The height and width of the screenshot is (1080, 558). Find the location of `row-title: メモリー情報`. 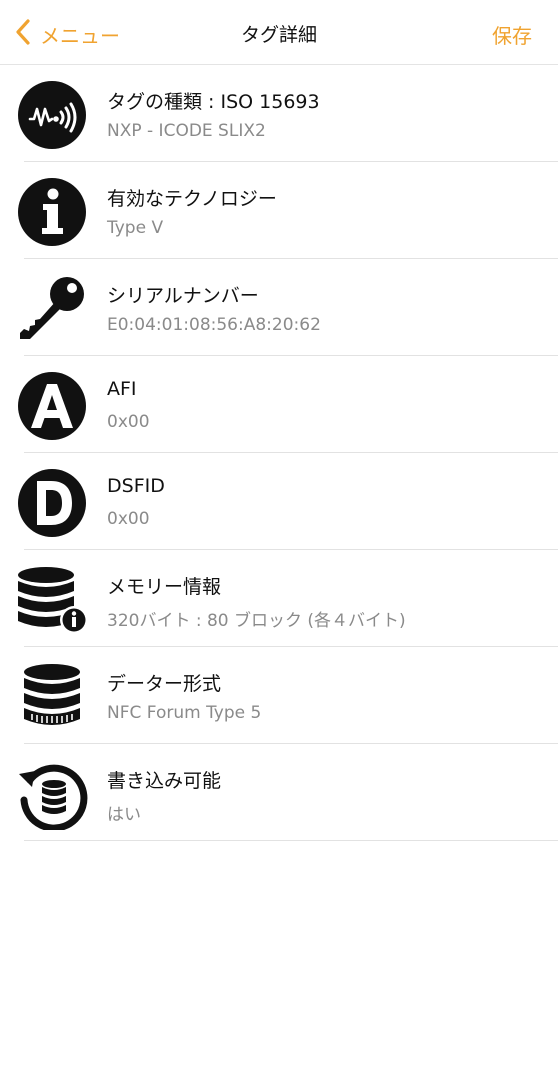

row-title: メモリー情報 is located at coordinates (164, 587).